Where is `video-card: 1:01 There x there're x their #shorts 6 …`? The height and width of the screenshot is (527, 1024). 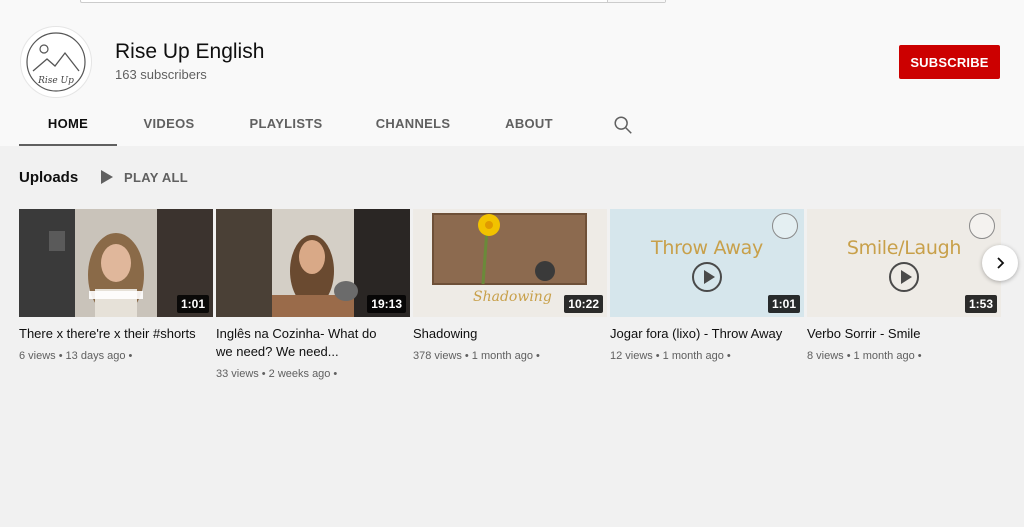 video-card: 1:01 There x there're x their #shorts 6 … is located at coordinates (116, 285).